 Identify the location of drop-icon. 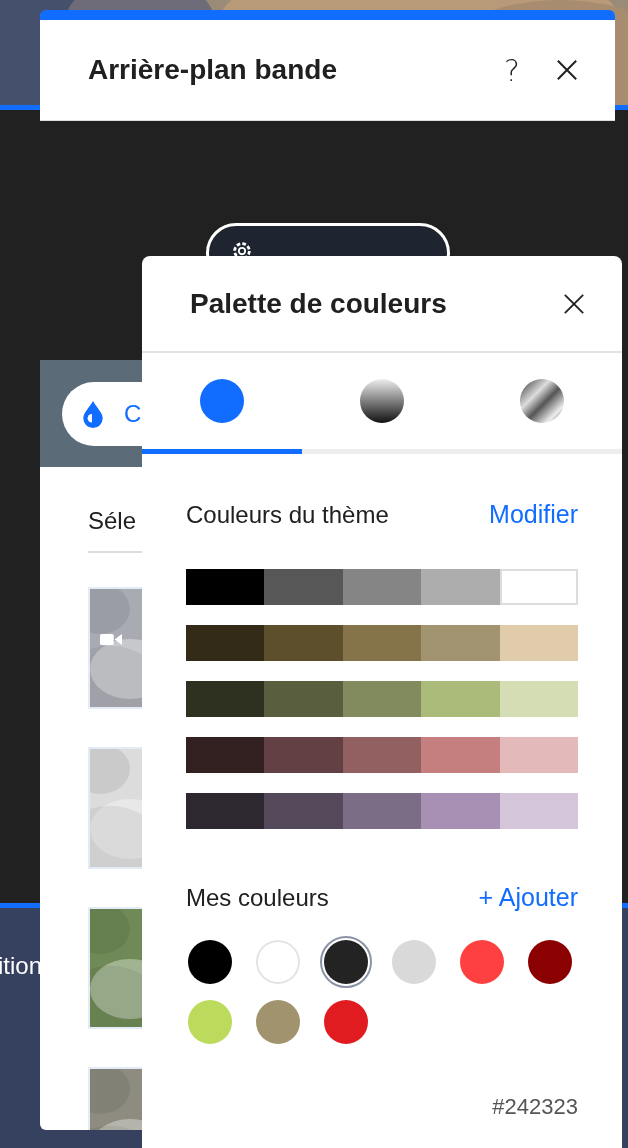
(93, 413).